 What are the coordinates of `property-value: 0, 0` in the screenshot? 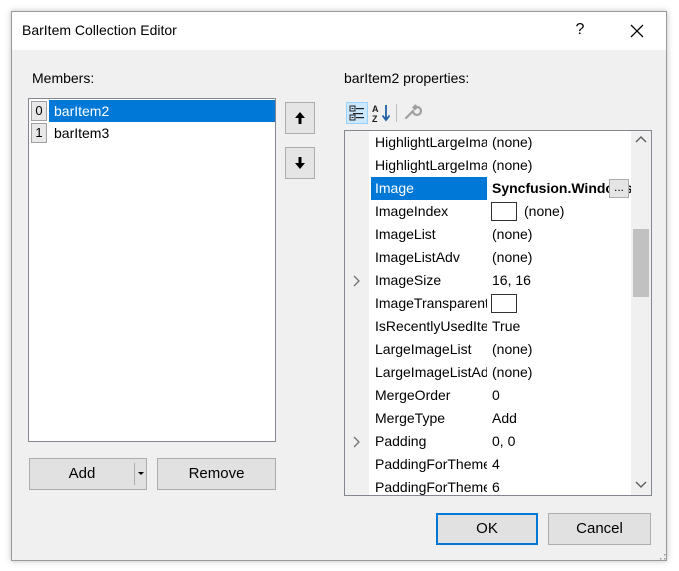 It's located at (560, 441).